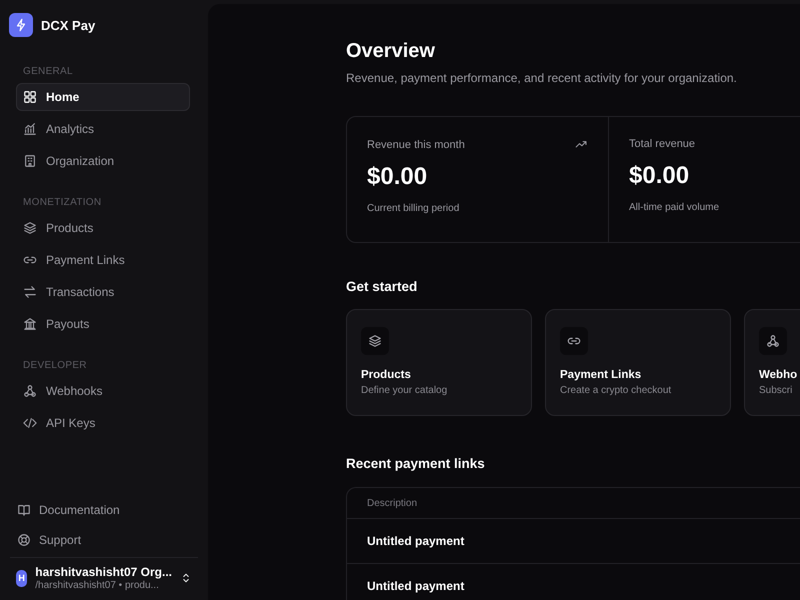 The width and height of the screenshot is (800, 600). Describe the element at coordinates (404, 390) in the screenshot. I see `card-description: Define your catalog` at that location.